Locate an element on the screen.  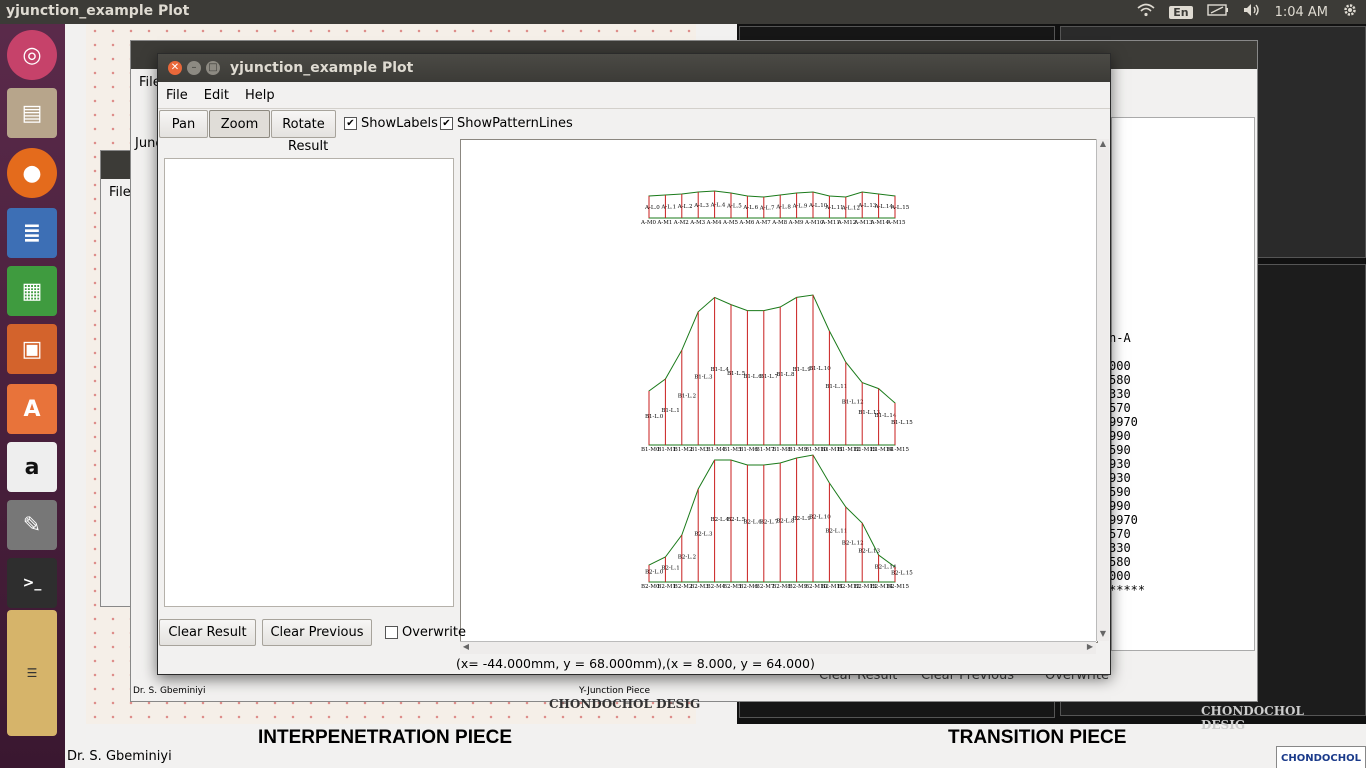
writer-icon: ≣ is located at coordinates (32, 233).